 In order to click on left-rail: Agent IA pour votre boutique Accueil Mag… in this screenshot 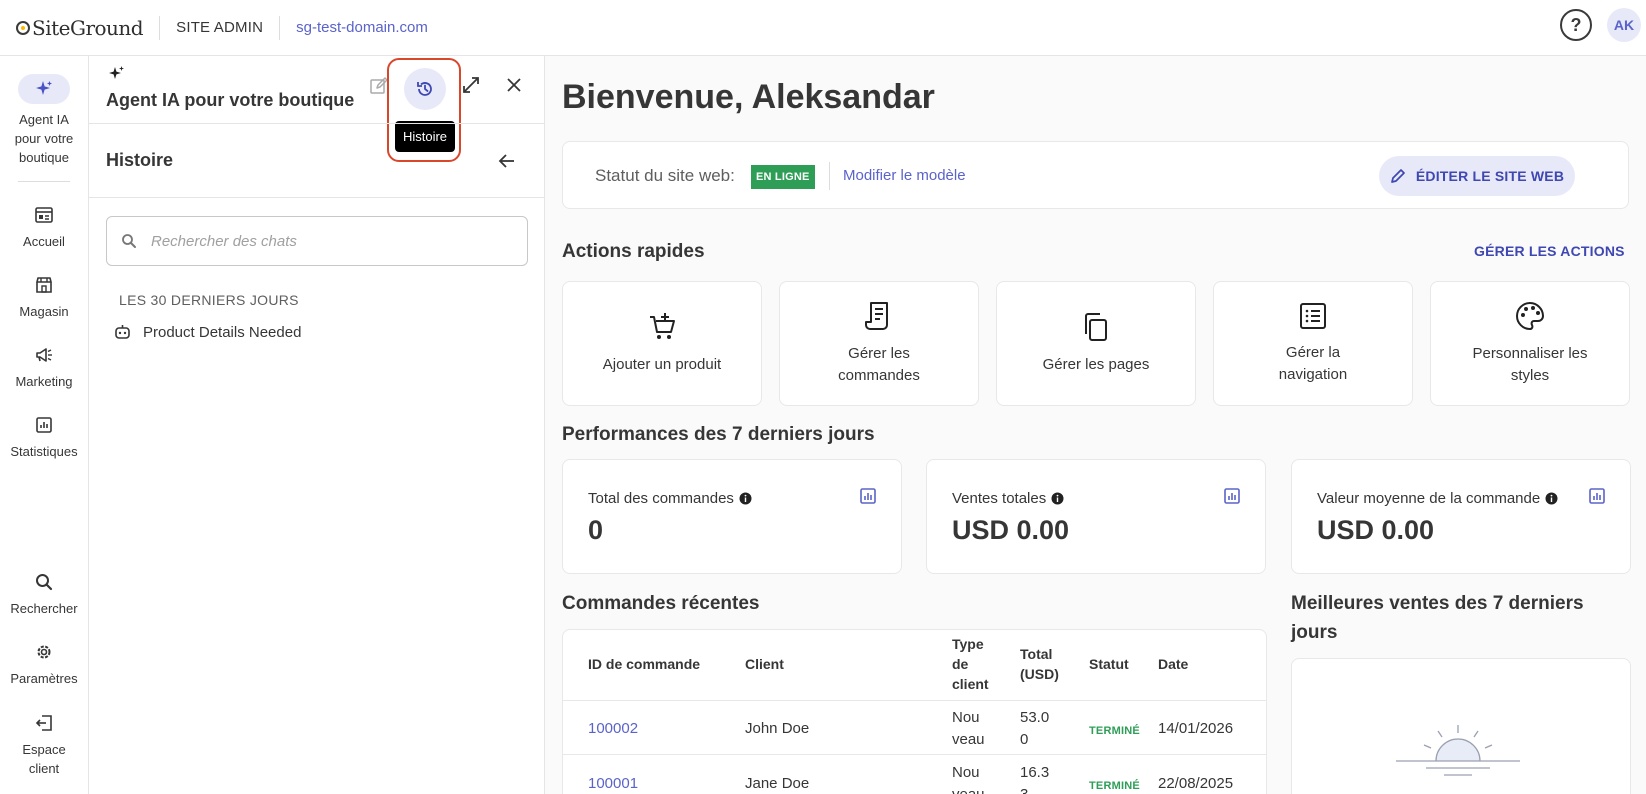, I will do `click(44, 425)`.